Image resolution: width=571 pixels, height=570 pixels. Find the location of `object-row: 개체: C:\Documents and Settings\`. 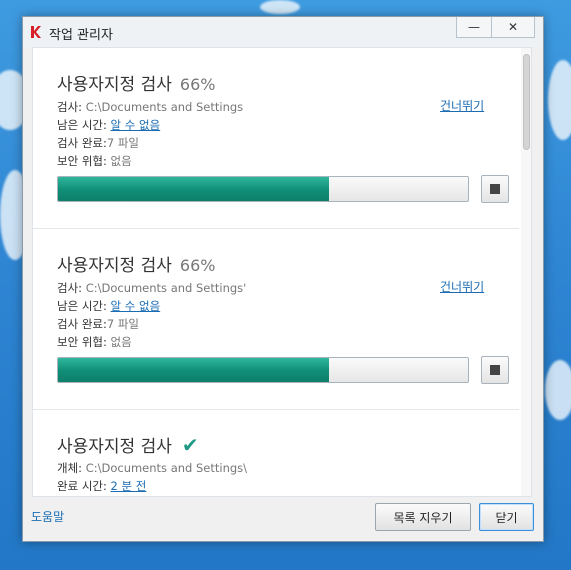

object-row: 개체: C:\Documents and Settings\ is located at coordinates (152, 468).